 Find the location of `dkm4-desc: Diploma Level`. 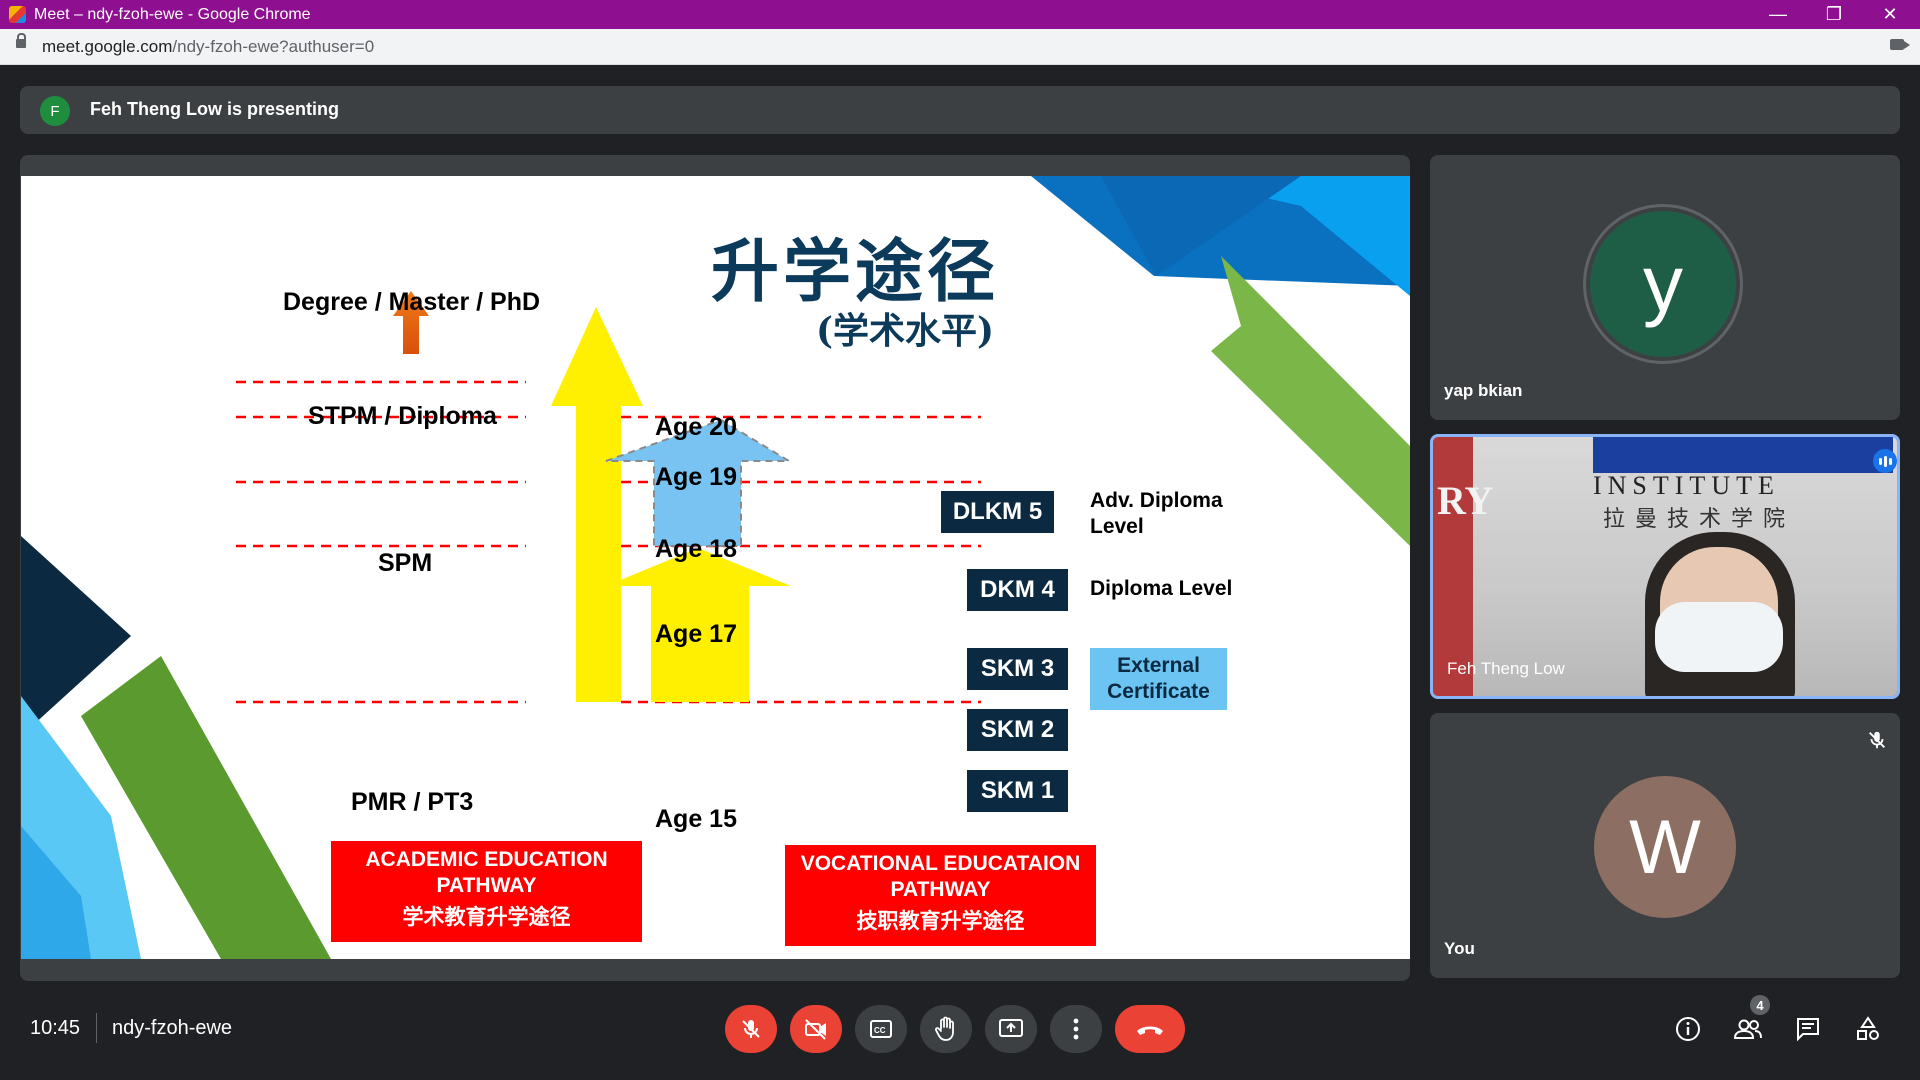

dkm4-desc: Diploma Level is located at coordinates (1161, 588).